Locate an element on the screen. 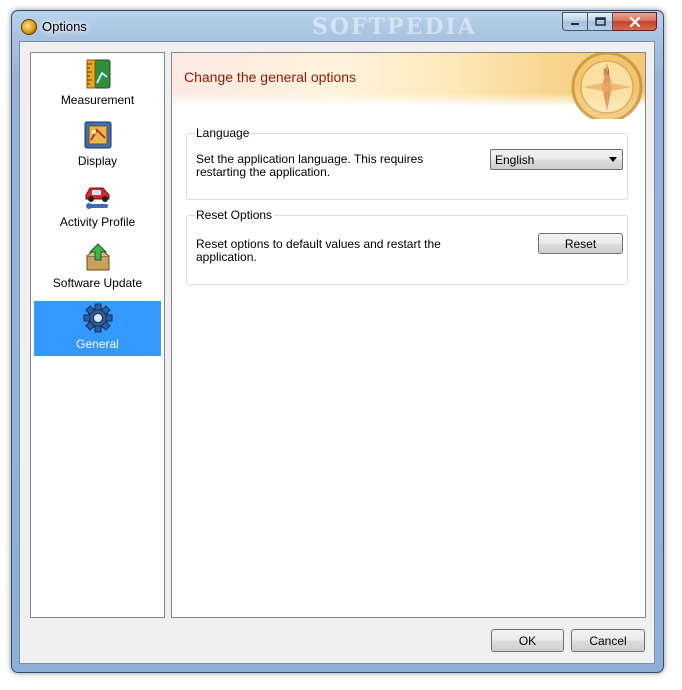  nav-item-display: Display is located at coordinates (97, 145).